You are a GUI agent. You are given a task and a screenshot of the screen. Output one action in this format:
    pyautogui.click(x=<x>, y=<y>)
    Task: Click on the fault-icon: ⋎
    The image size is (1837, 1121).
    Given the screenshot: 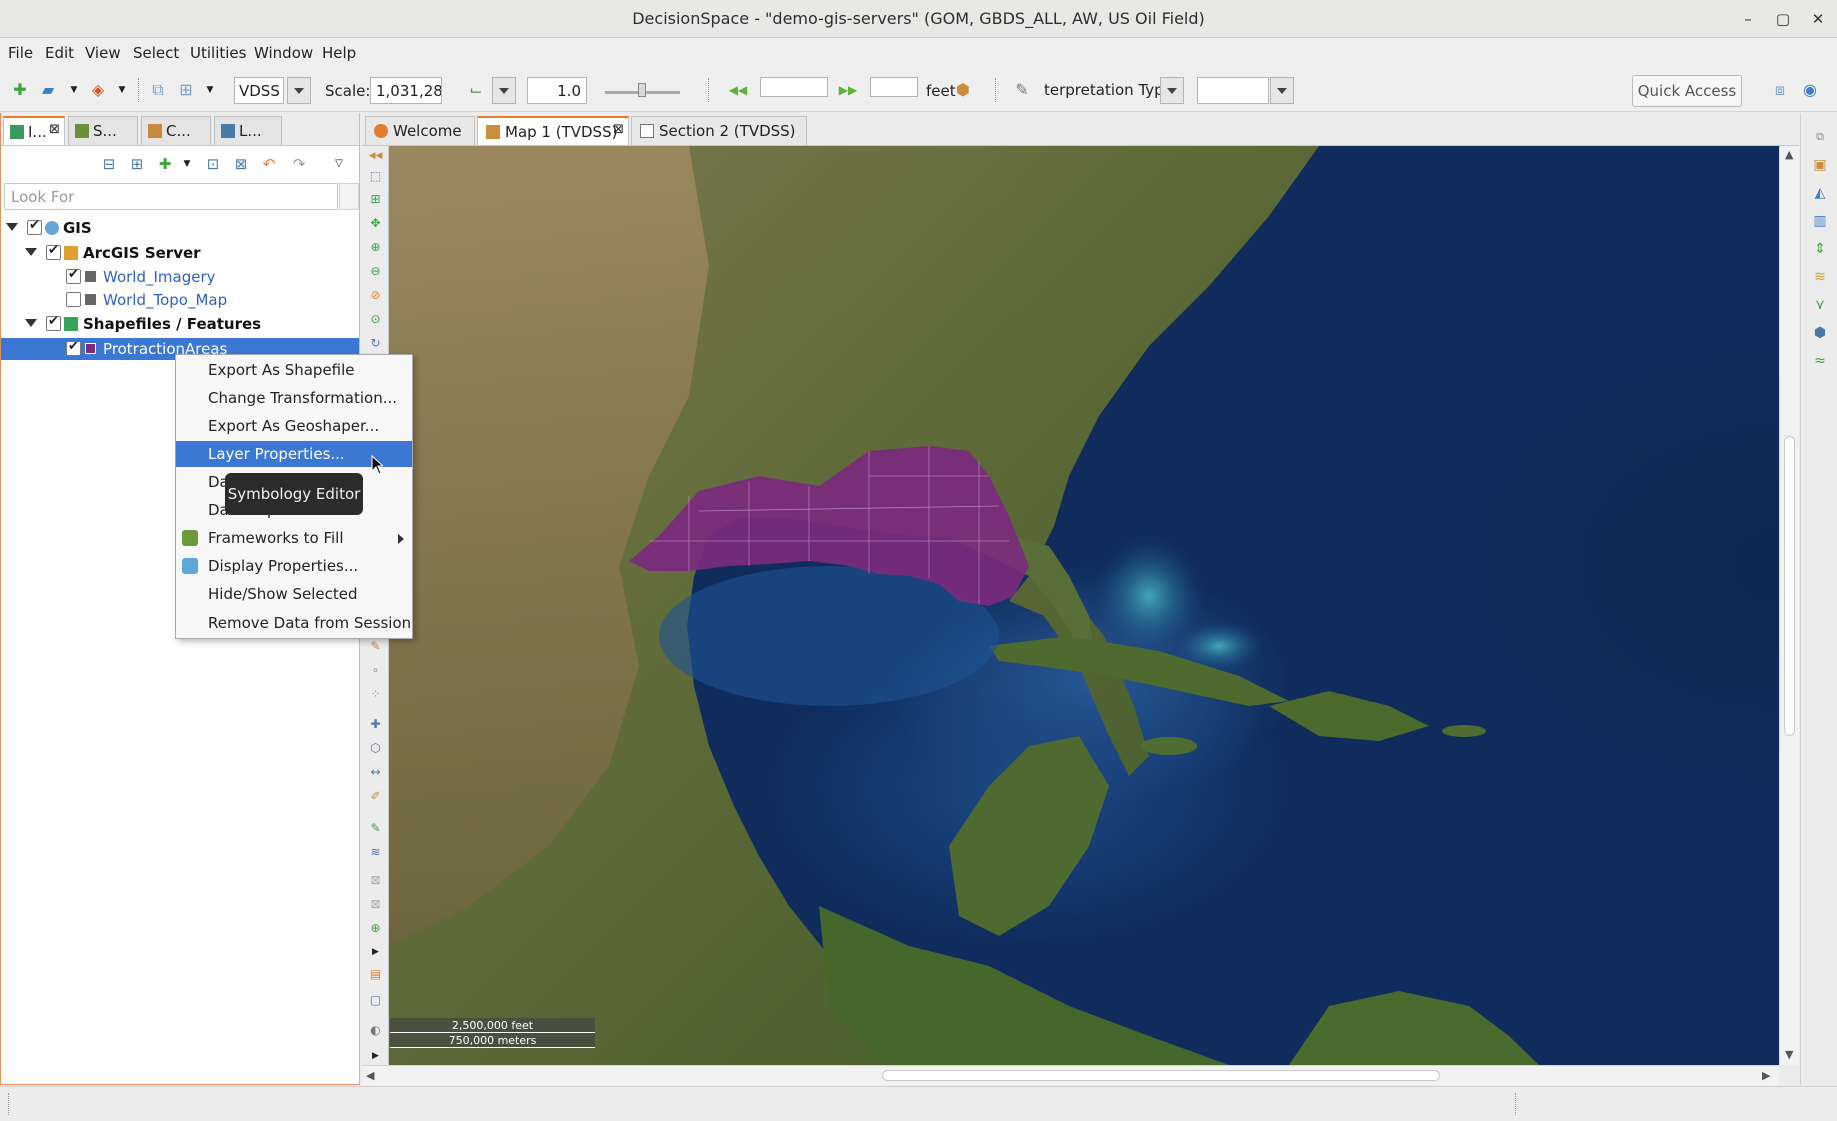 What is the action you would take?
    pyautogui.click(x=1820, y=305)
    